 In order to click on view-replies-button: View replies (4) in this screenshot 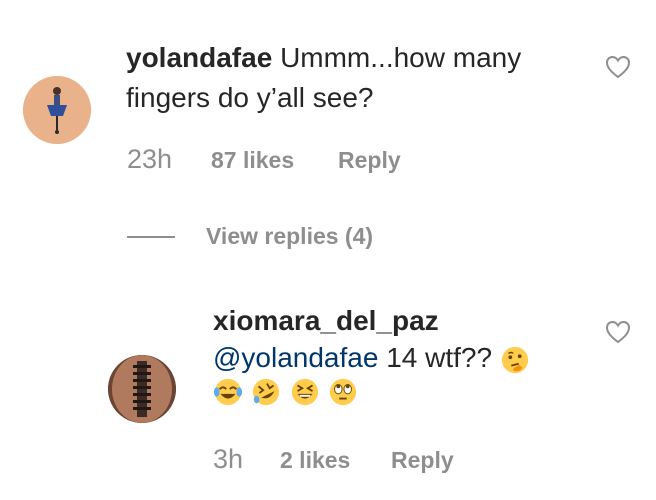, I will do `click(289, 236)`.